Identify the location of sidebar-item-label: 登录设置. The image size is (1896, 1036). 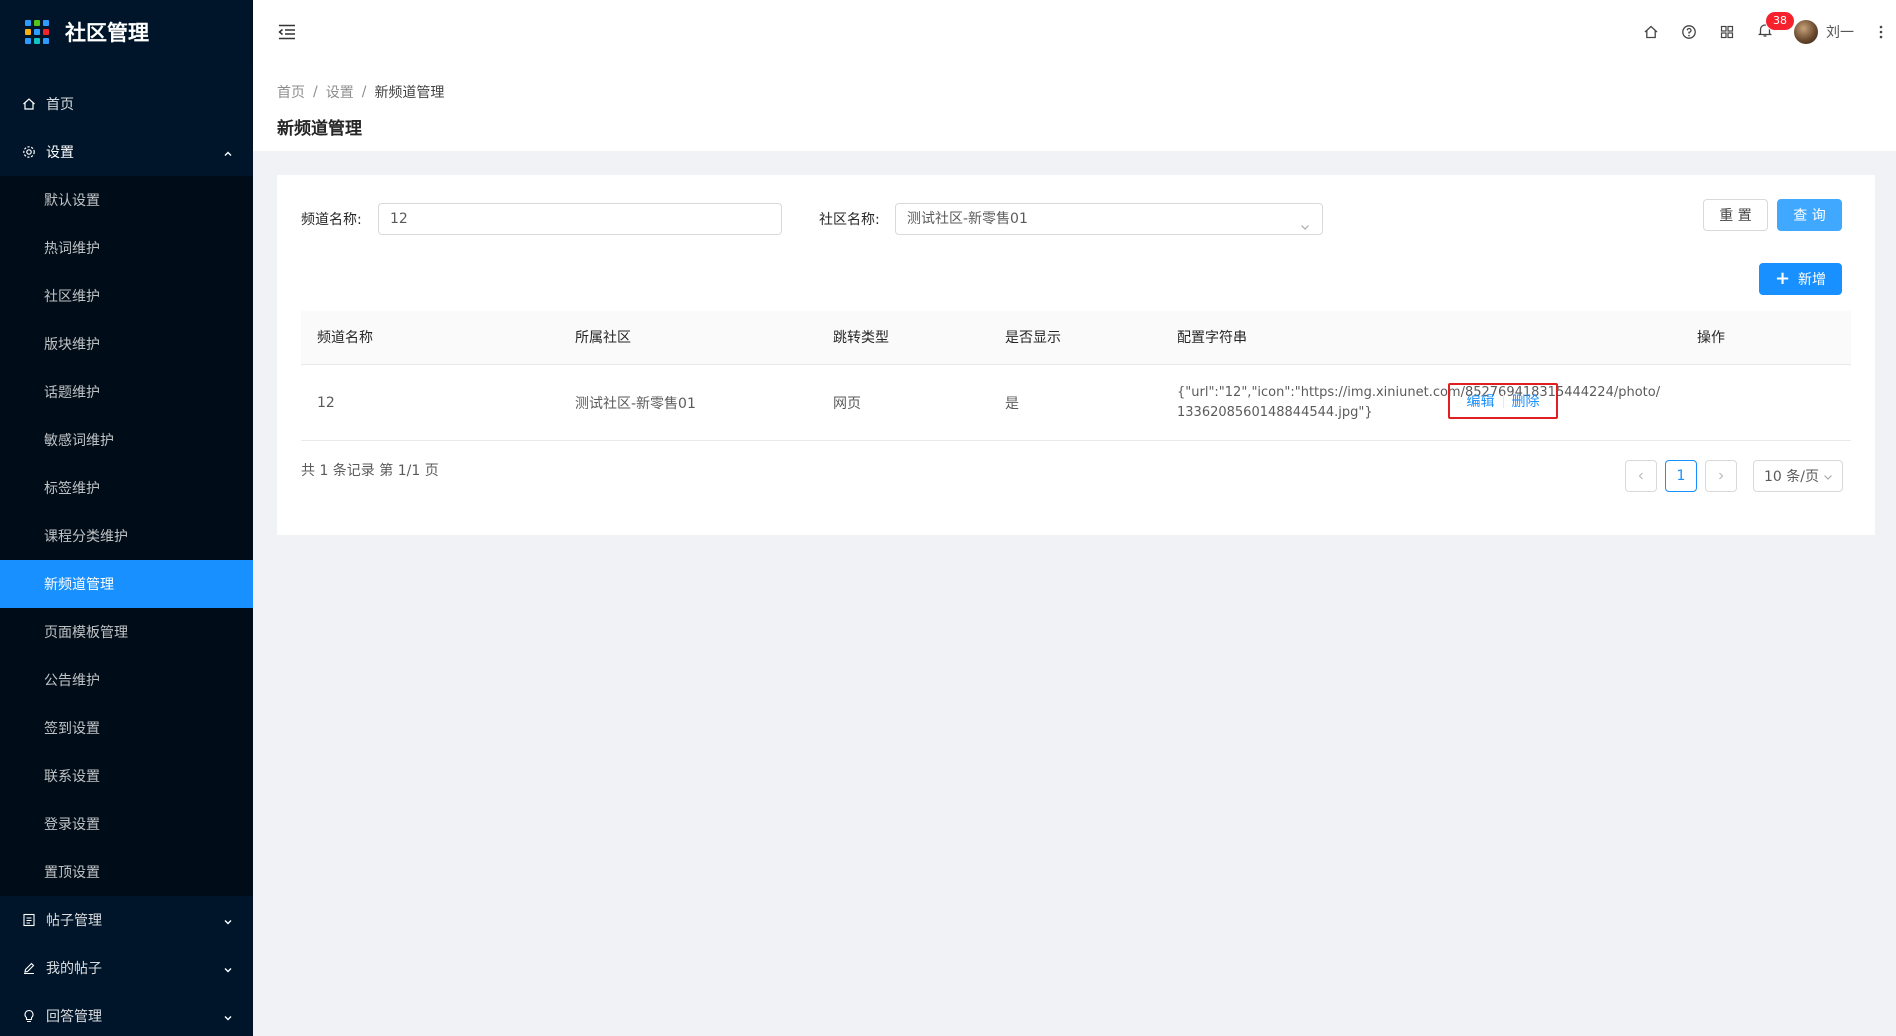
(72, 825).